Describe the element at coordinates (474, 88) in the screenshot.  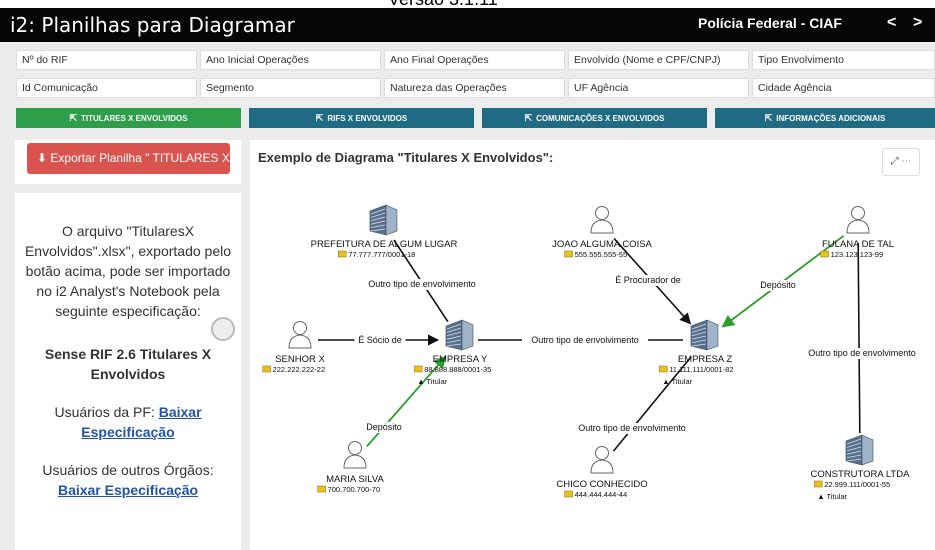
I see `field-operation-nature: Natureza das Operações` at that location.